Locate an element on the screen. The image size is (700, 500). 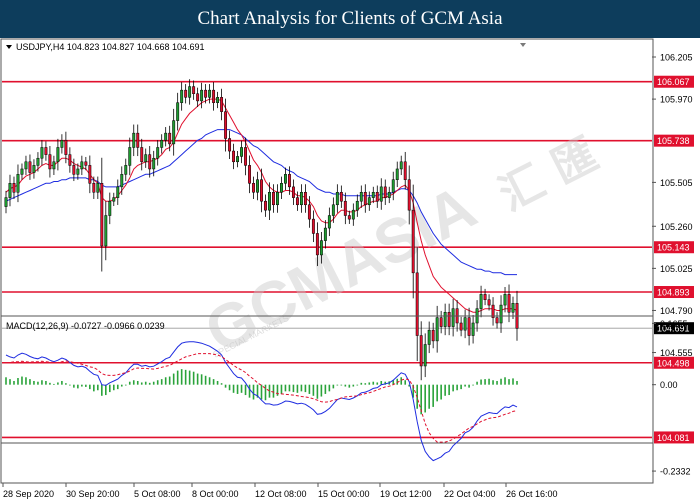
collapse-triangle-icon is located at coordinates (523, 45).